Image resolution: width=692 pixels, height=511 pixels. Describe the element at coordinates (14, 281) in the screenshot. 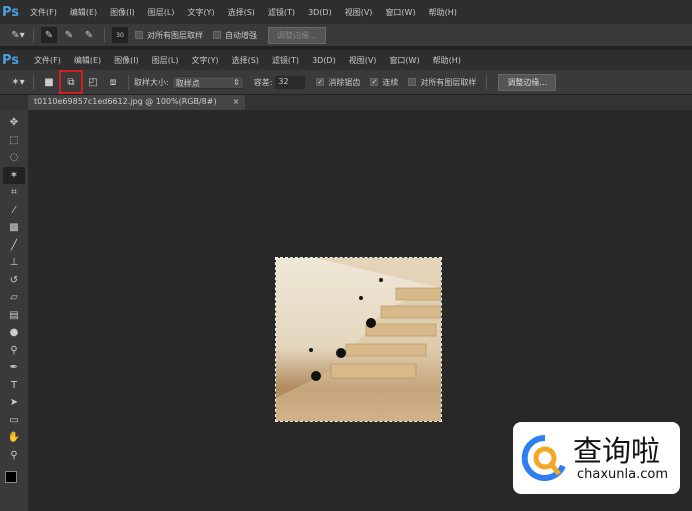

I see `history-brush-tool-icon: ↺` at that location.